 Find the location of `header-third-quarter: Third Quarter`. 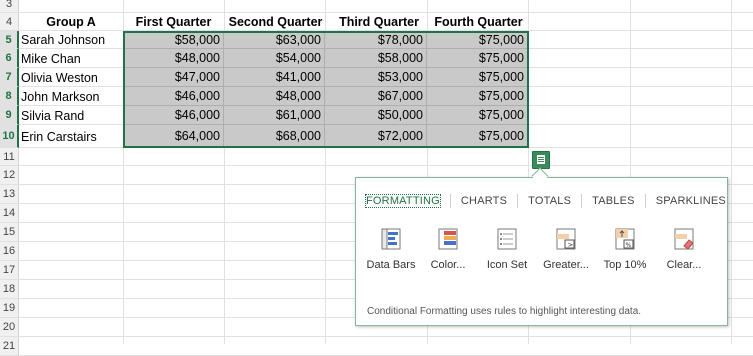

header-third-quarter: Third Quarter is located at coordinates (379, 22).